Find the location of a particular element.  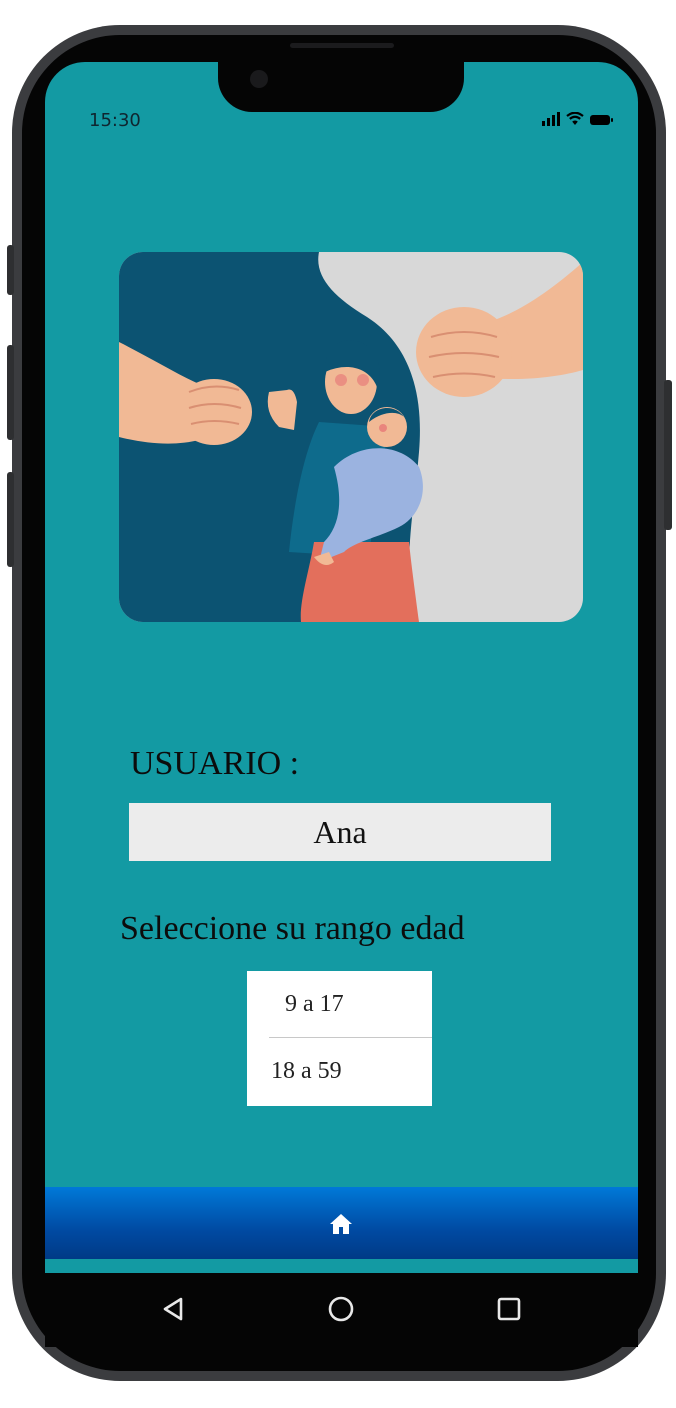

system-navigation-bar is located at coordinates (341, 1310).